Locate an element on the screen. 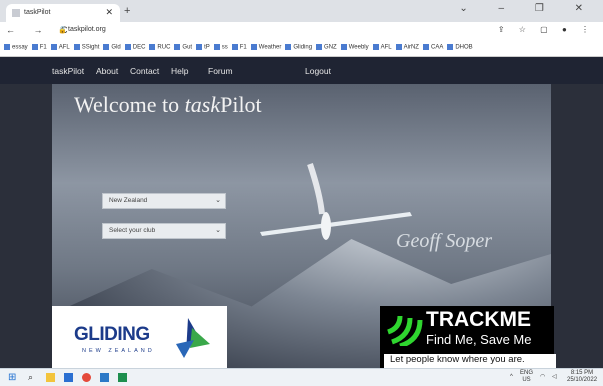 This screenshot has height=386, width=603. gliding-nz-logo: GLIDING NEW ZEALAND is located at coordinates (139, 337).